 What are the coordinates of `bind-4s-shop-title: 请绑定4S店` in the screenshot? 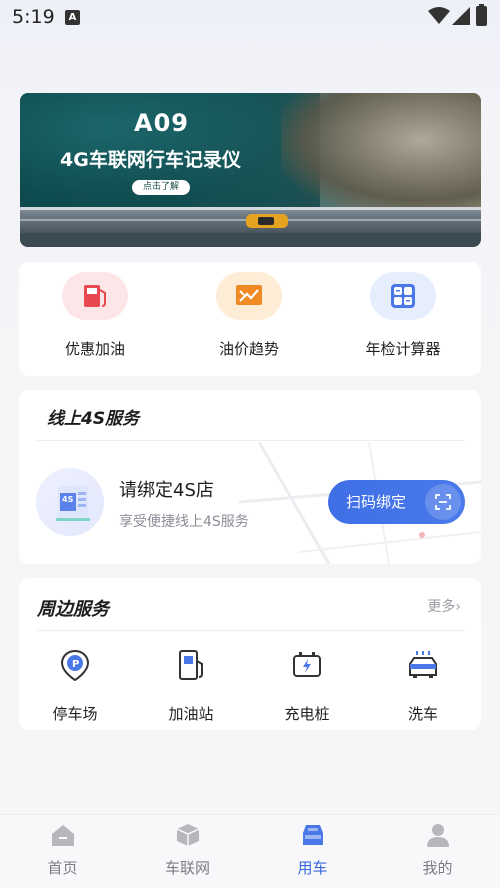 It's located at (166, 490).